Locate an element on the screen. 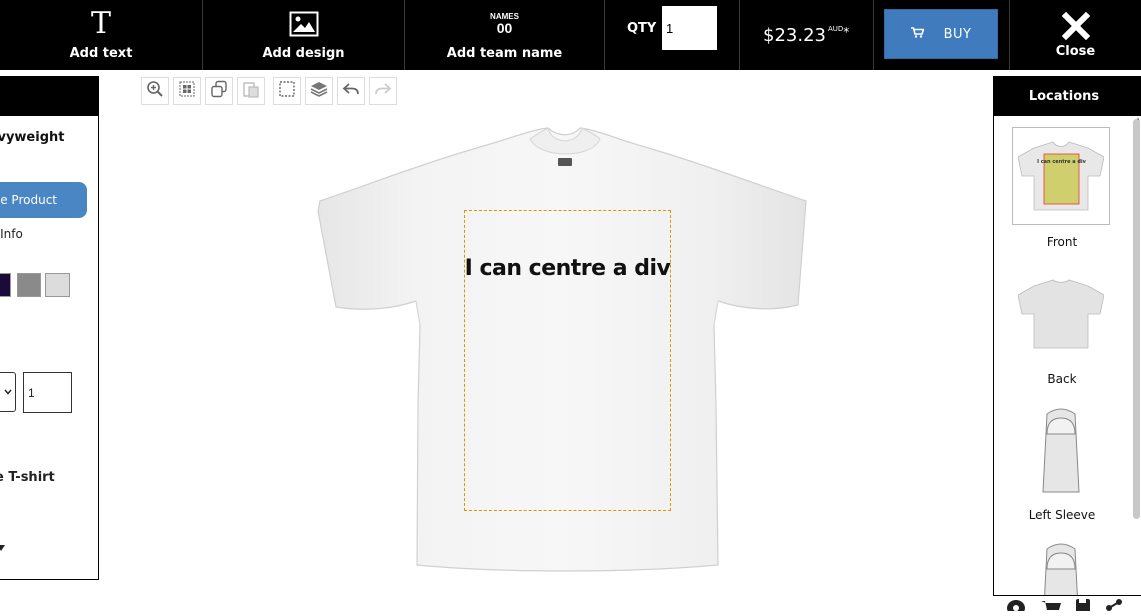  product-type: e T-shirt is located at coordinates (27, 477).